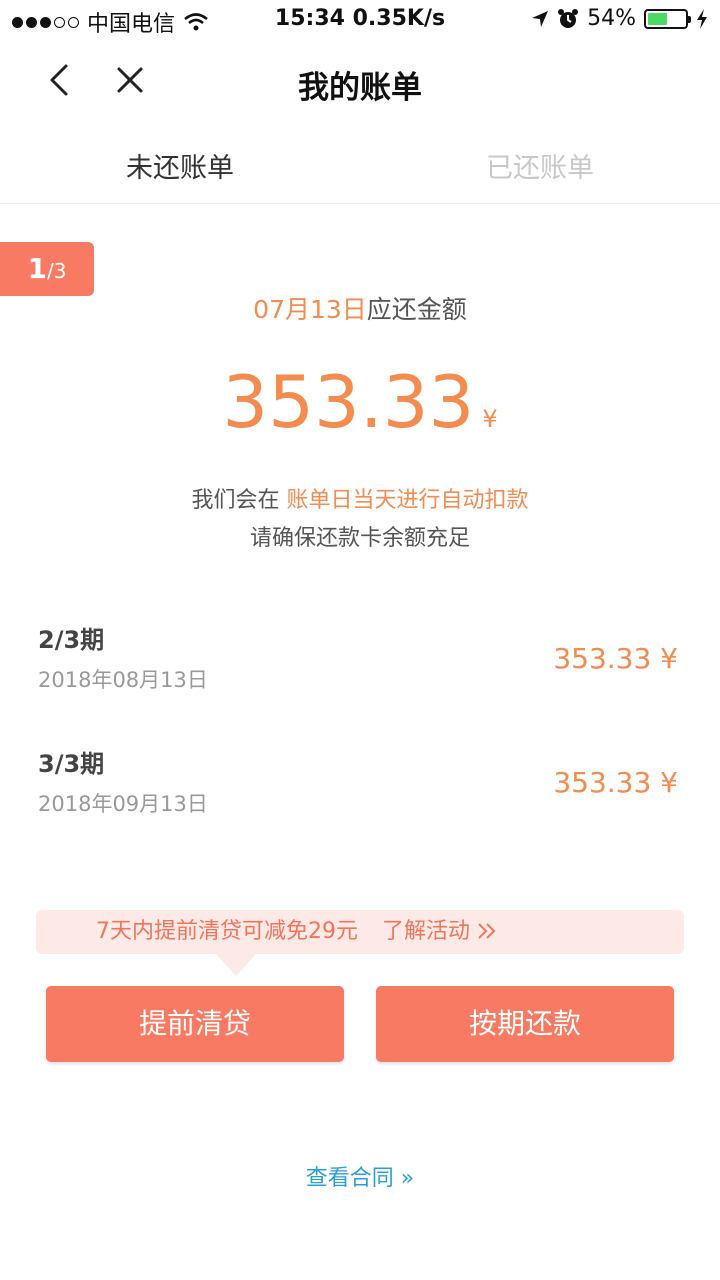 The width and height of the screenshot is (720, 1280). Describe the element at coordinates (239, 500) in the screenshot. I see `note-prefix: 我们会在` at that location.